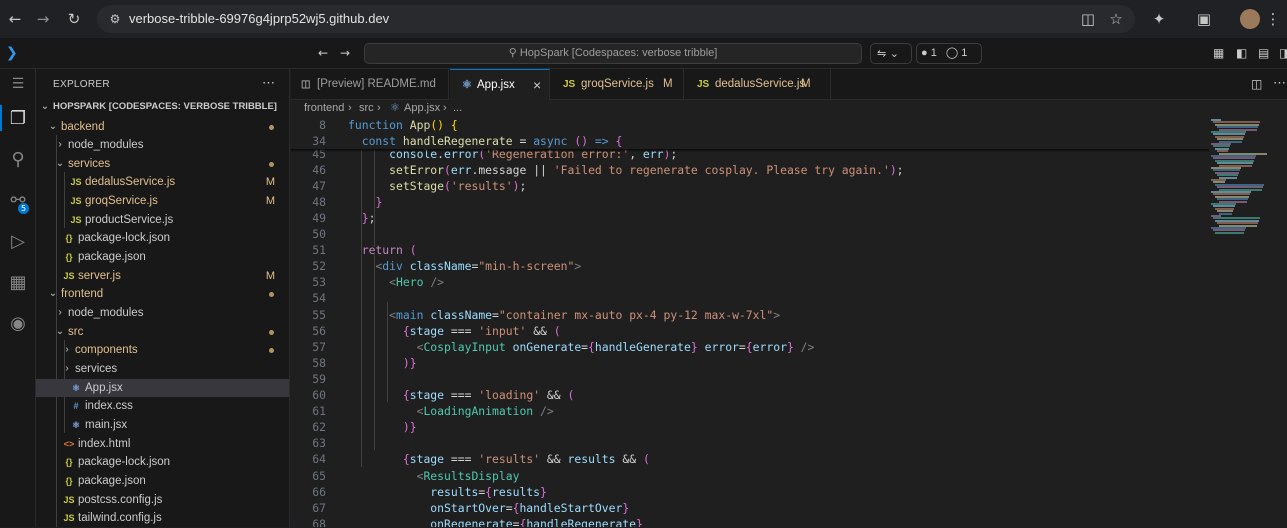 This screenshot has width=1287, height=528. What do you see at coordinates (18, 160) in the screenshot?
I see `search-icon: ⚲` at bounding box center [18, 160].